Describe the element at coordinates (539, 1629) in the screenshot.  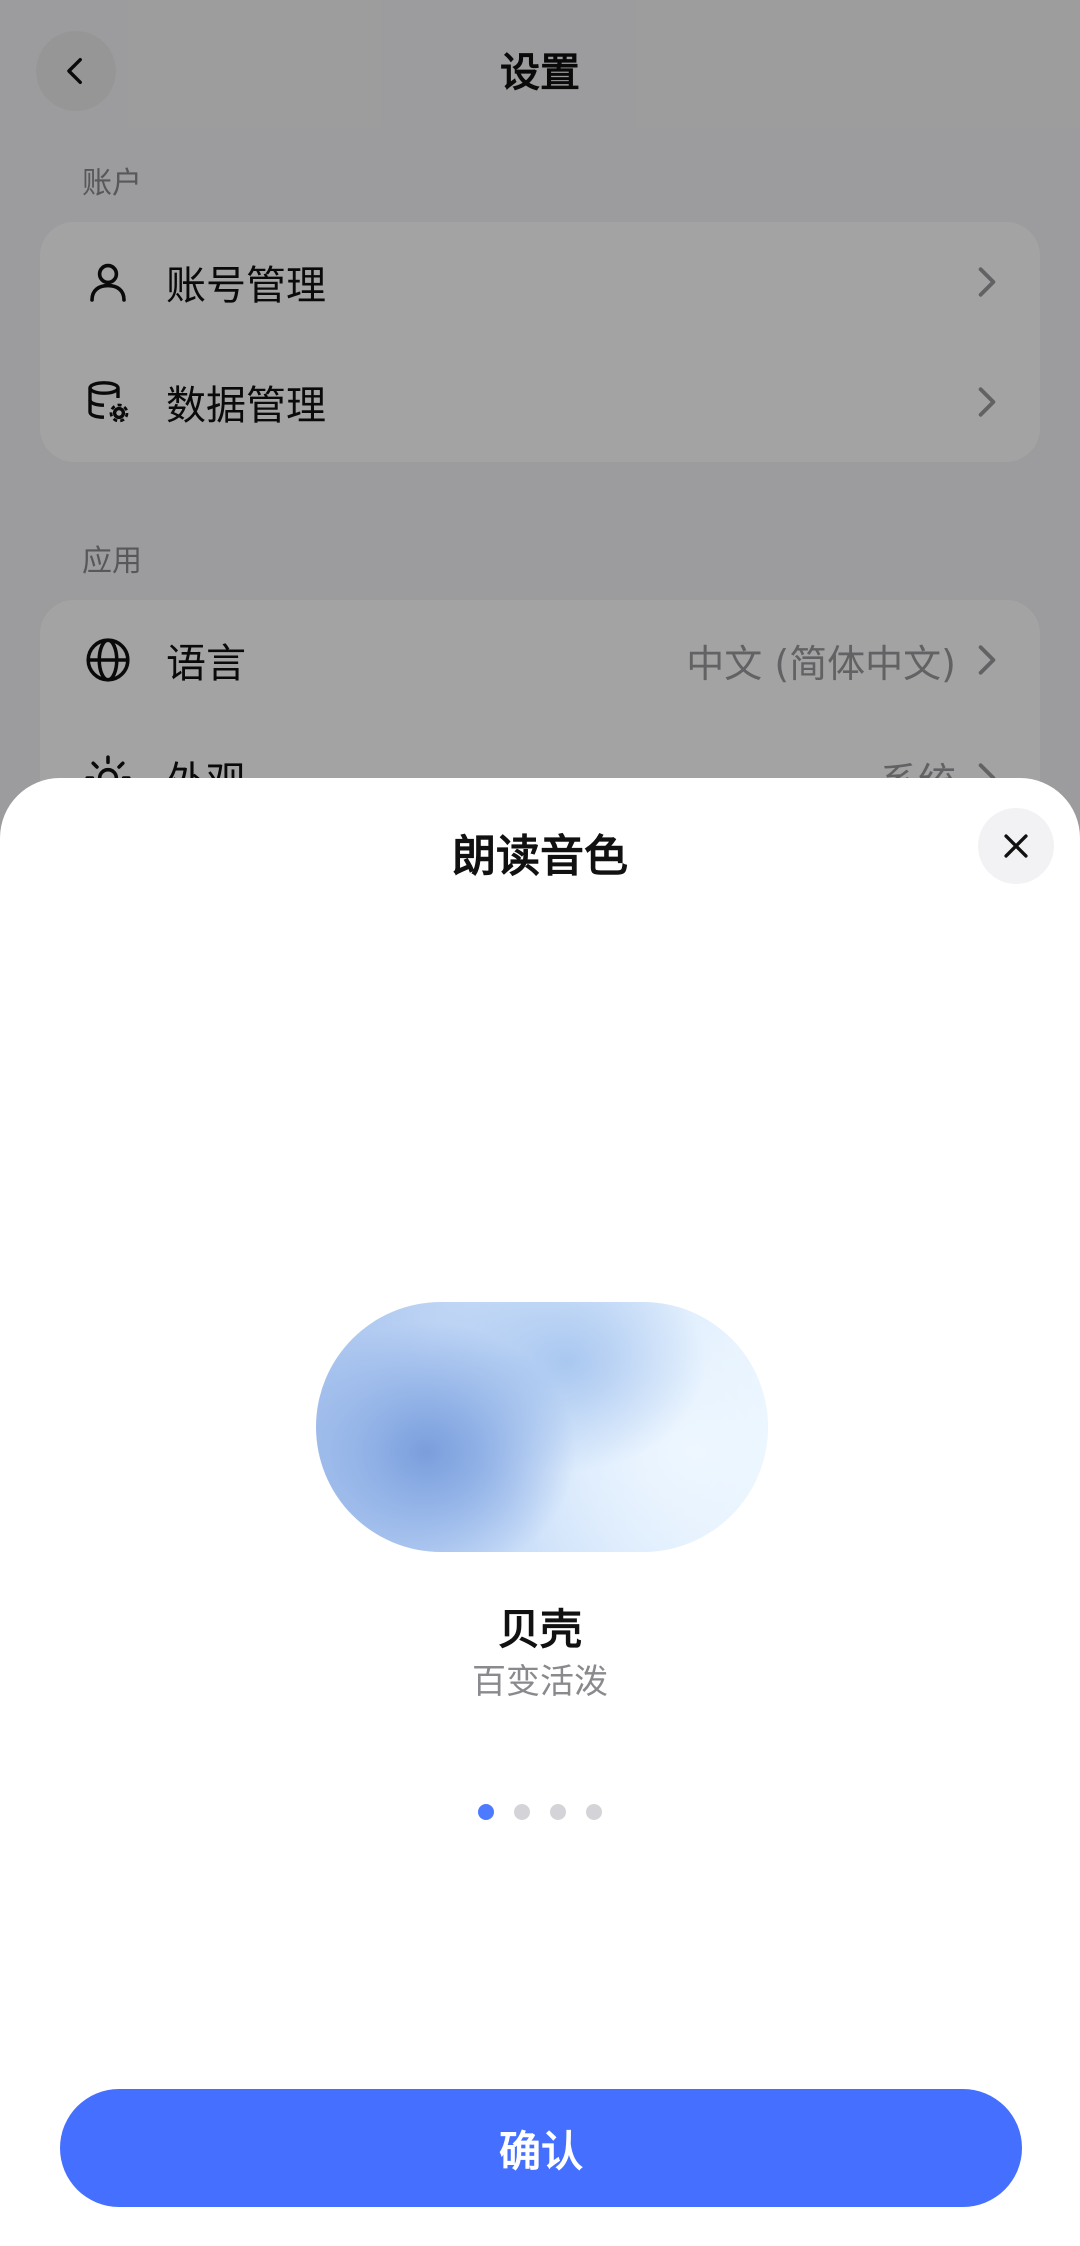
I see `voice-name: 贝壳` at that location.